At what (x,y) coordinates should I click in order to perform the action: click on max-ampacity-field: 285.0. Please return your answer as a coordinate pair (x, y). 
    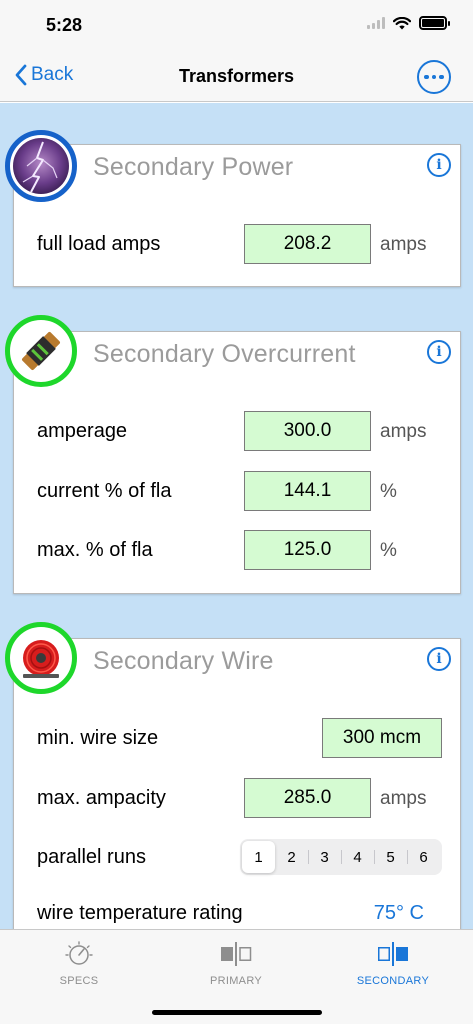
    Looking at the image, I should click on (307, 798).